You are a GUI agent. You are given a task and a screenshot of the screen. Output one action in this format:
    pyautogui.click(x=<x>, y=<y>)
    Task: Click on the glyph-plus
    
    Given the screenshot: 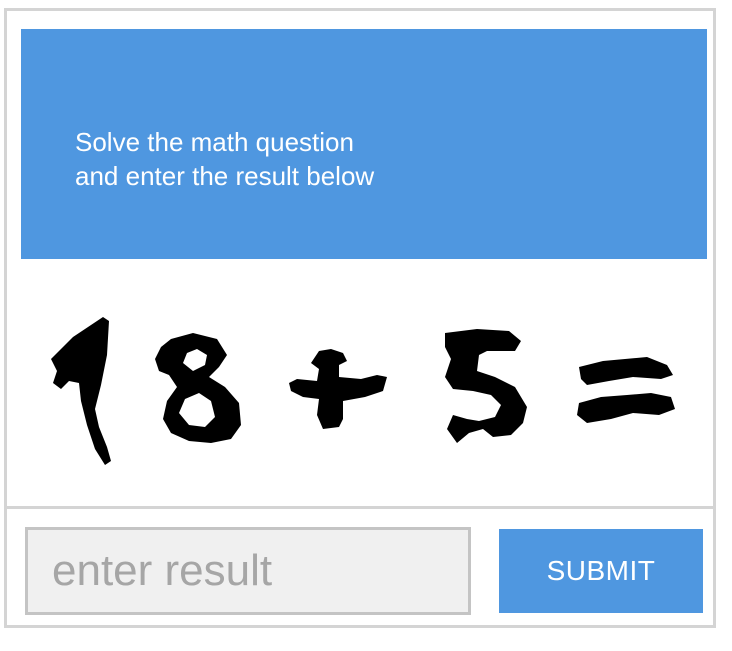 What is the action you would take?
    pyautogui.click(x=338, y=389)
    